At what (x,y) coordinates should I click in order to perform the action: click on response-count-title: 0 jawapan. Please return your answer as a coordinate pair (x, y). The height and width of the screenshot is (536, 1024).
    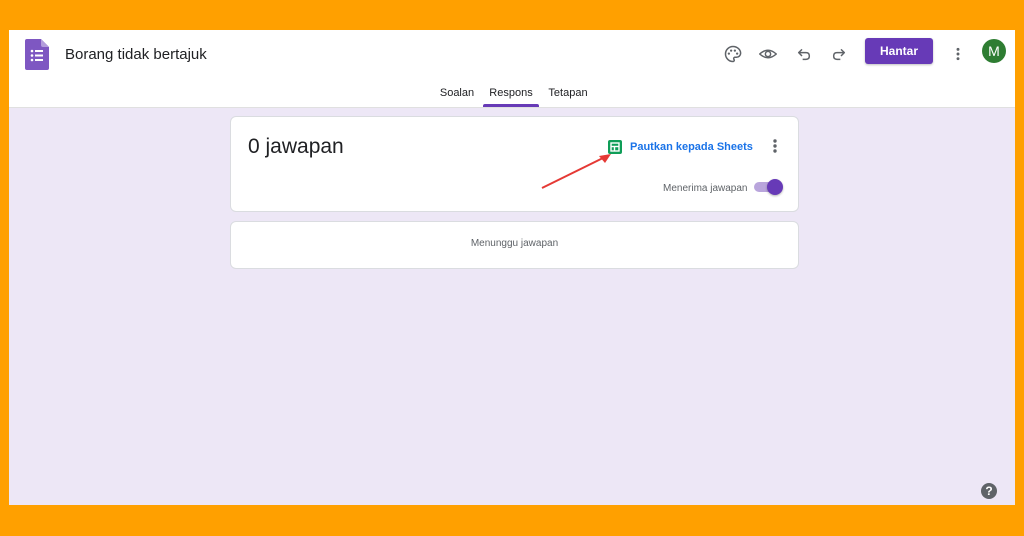
    Looking at the image, I should click on (296, 146).